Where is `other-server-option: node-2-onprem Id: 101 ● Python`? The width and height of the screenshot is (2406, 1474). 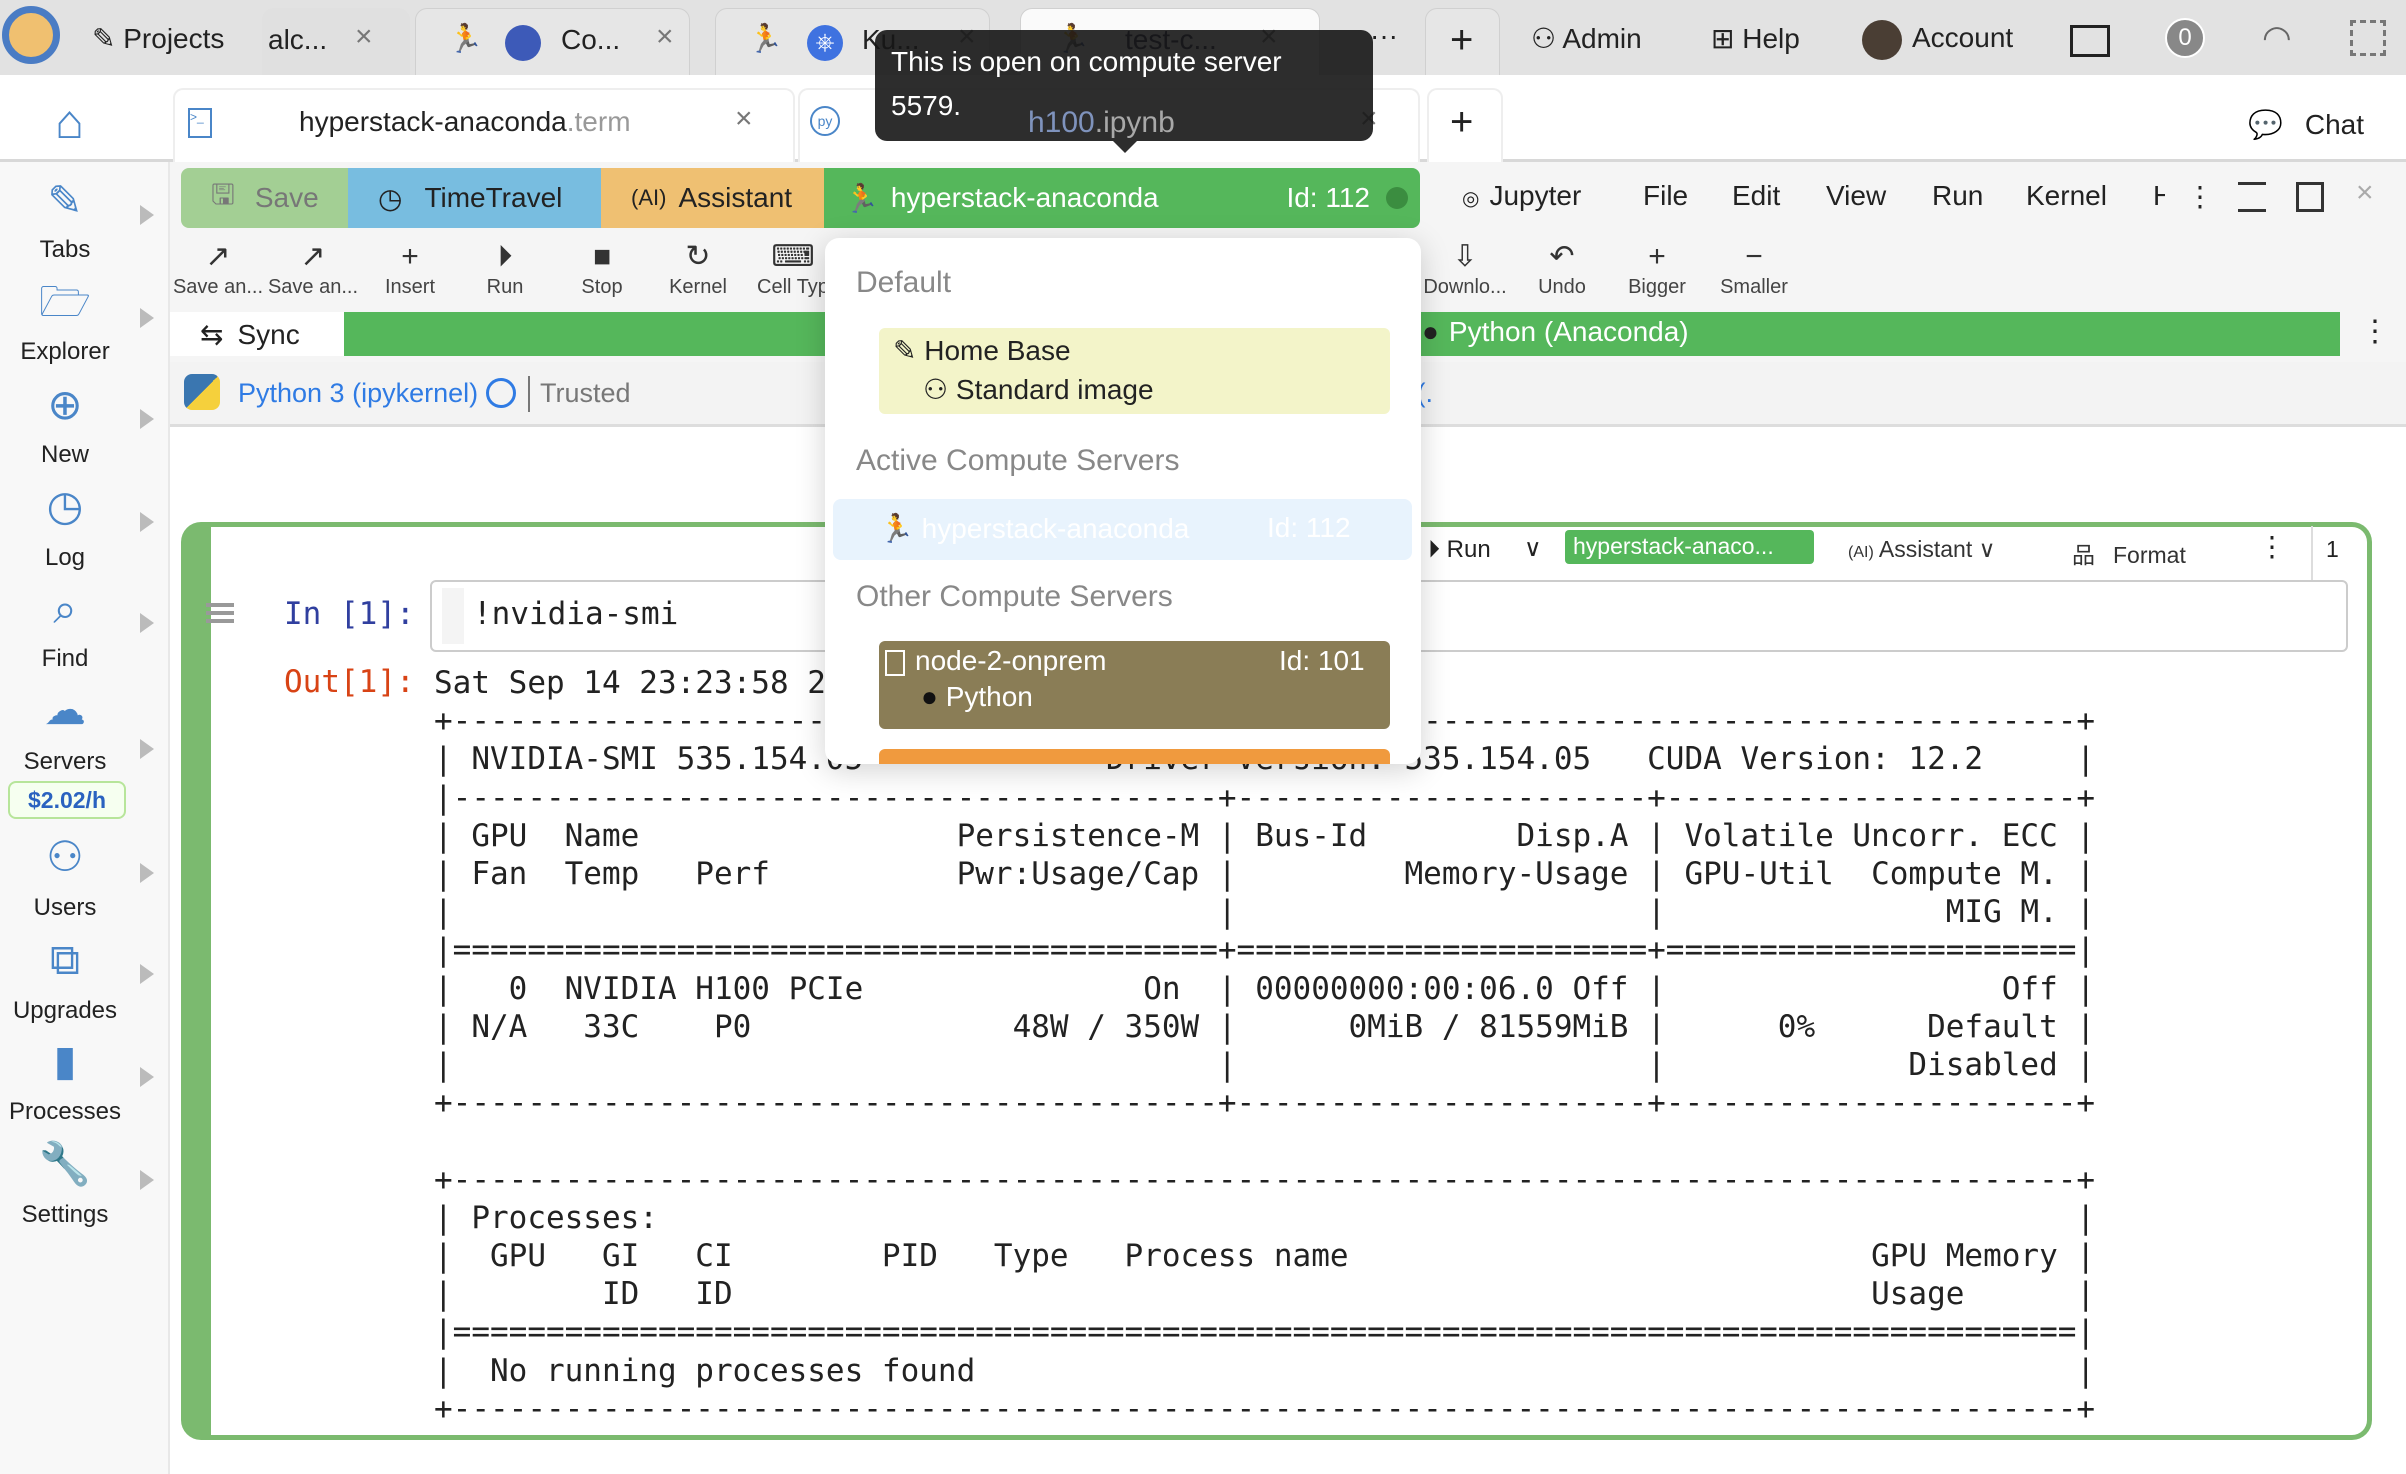 other-server-option: node-2-onprem Id: 101 ● Python is located at coordinates (1134, 685).